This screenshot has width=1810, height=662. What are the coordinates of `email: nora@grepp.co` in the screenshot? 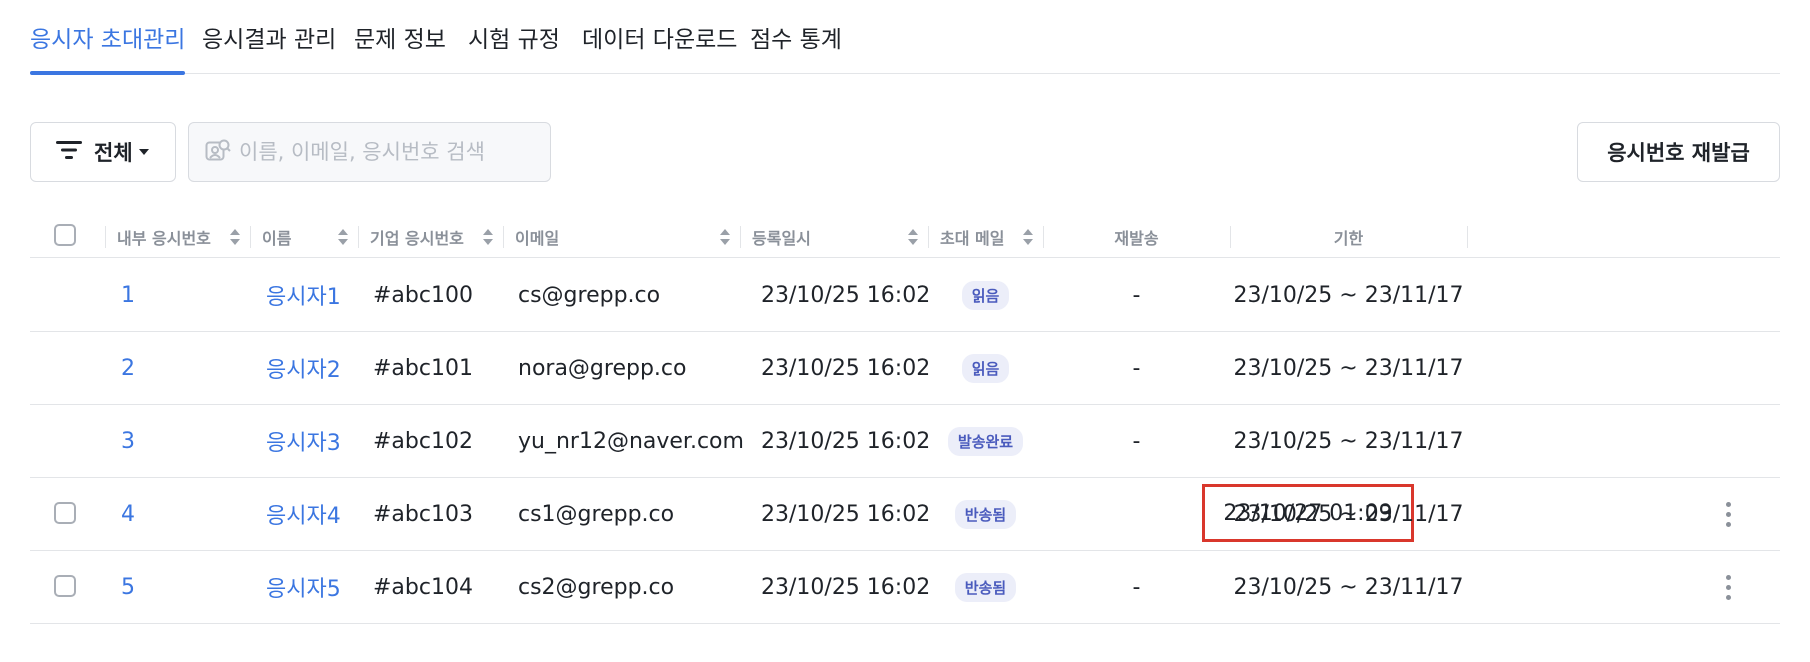 It's located at (602, 368).